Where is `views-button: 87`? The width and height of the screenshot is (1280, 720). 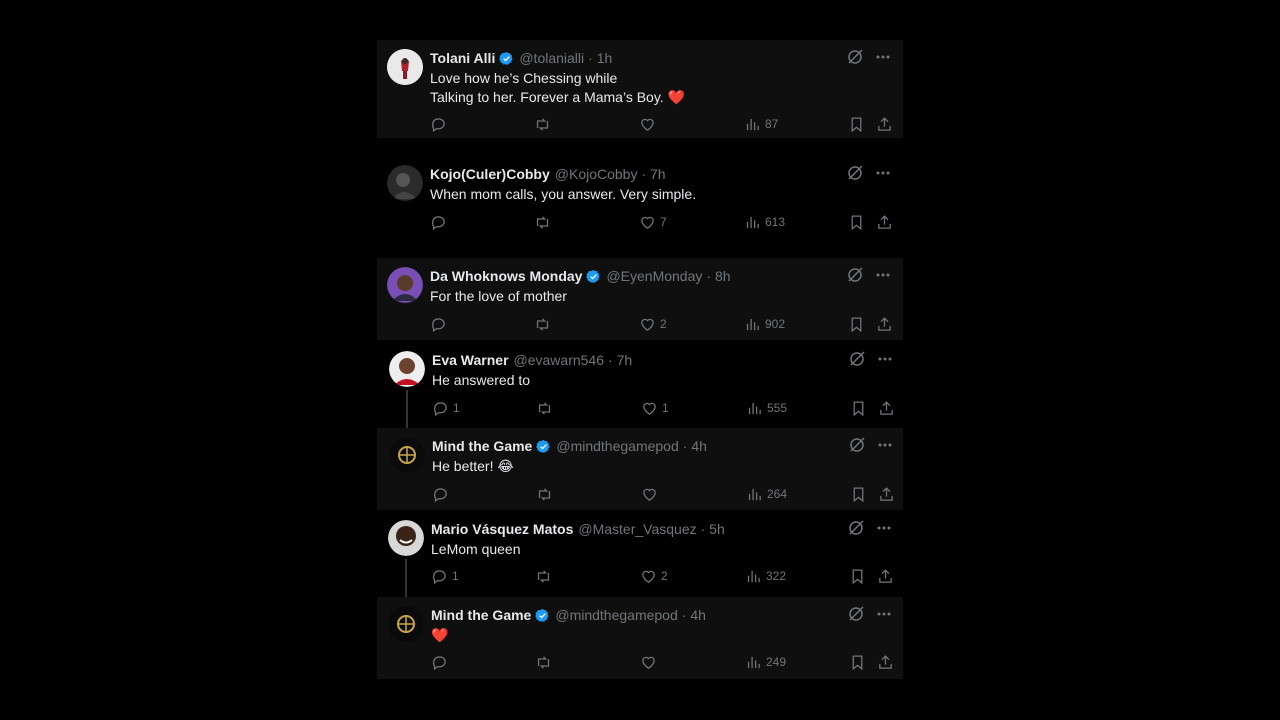
views-button: 87 is located at coordinates (761, 124).